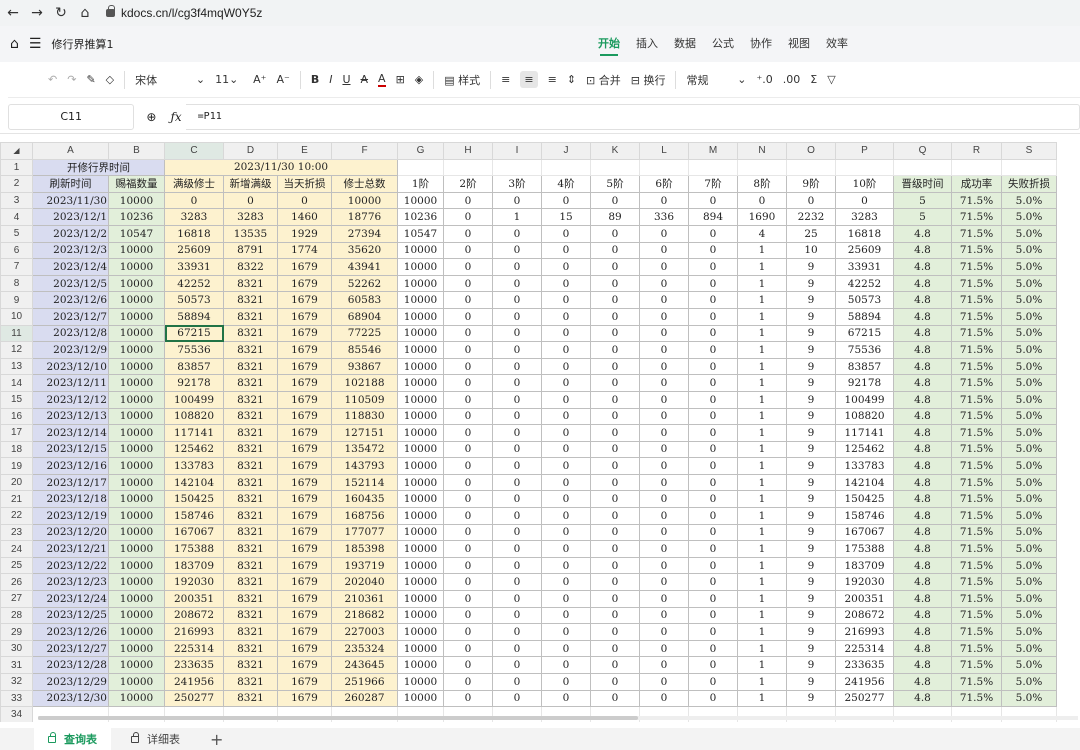 The height and width of the screenshot is (750, 1080). Describe the element at coordinates (37, 13) in the screenshot. I see `forward-icon: →` at that location.